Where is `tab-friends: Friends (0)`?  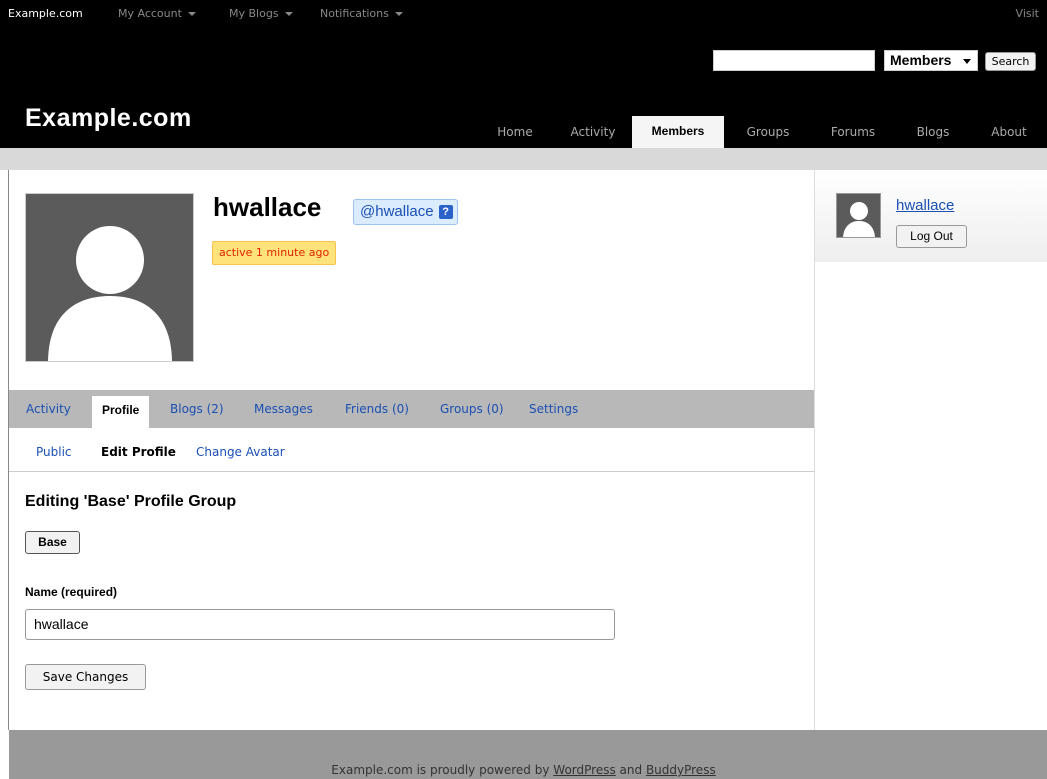 tab-friends: Friends (0) is located at coordinates (377, 409).